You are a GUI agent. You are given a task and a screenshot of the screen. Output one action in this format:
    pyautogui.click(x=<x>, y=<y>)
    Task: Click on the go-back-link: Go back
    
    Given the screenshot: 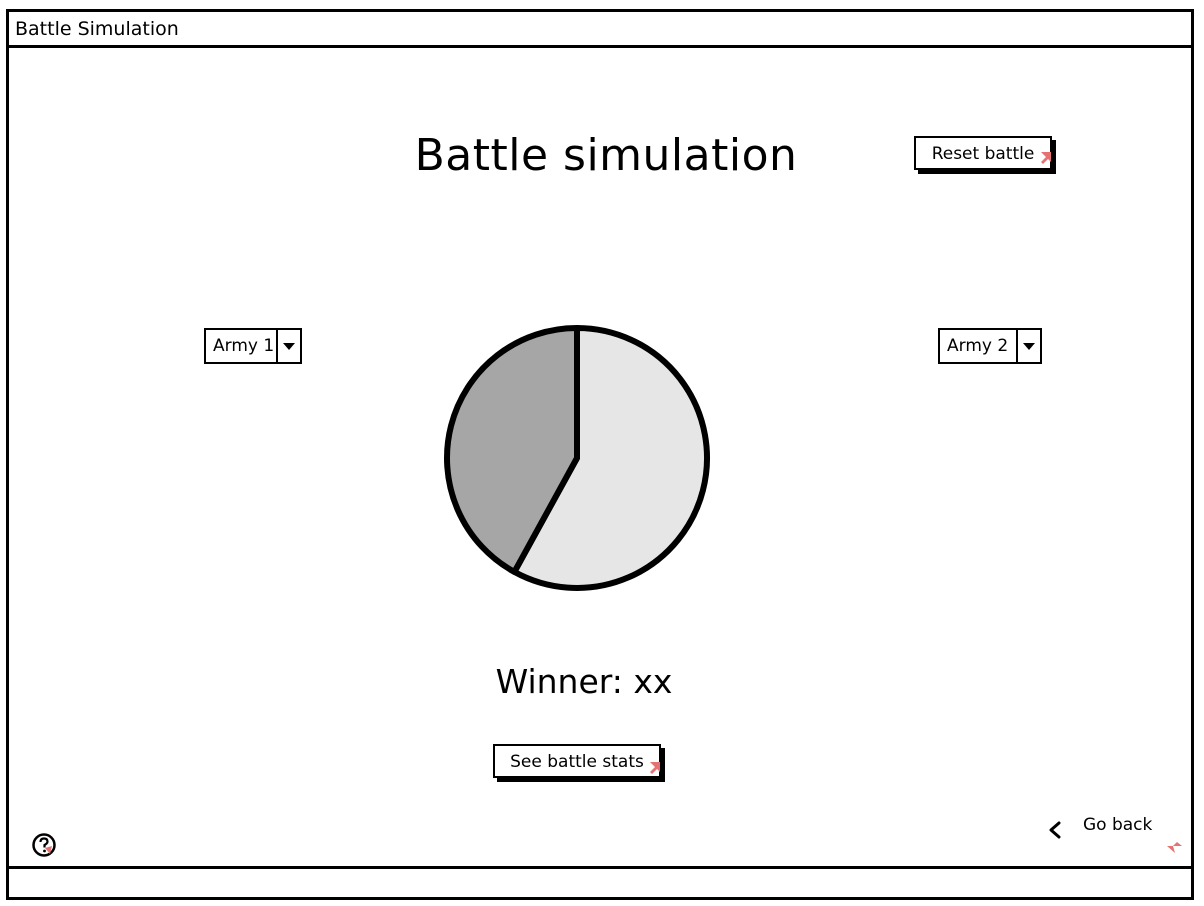 What is the action you would take?
    pyautogui.click(x=1114, y=832)
    